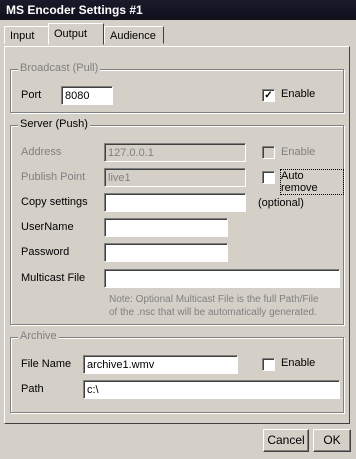 Image resolution: width=356 pixels, height=459 pixels. I want to click on tab-input: Input, so click(26, 35).